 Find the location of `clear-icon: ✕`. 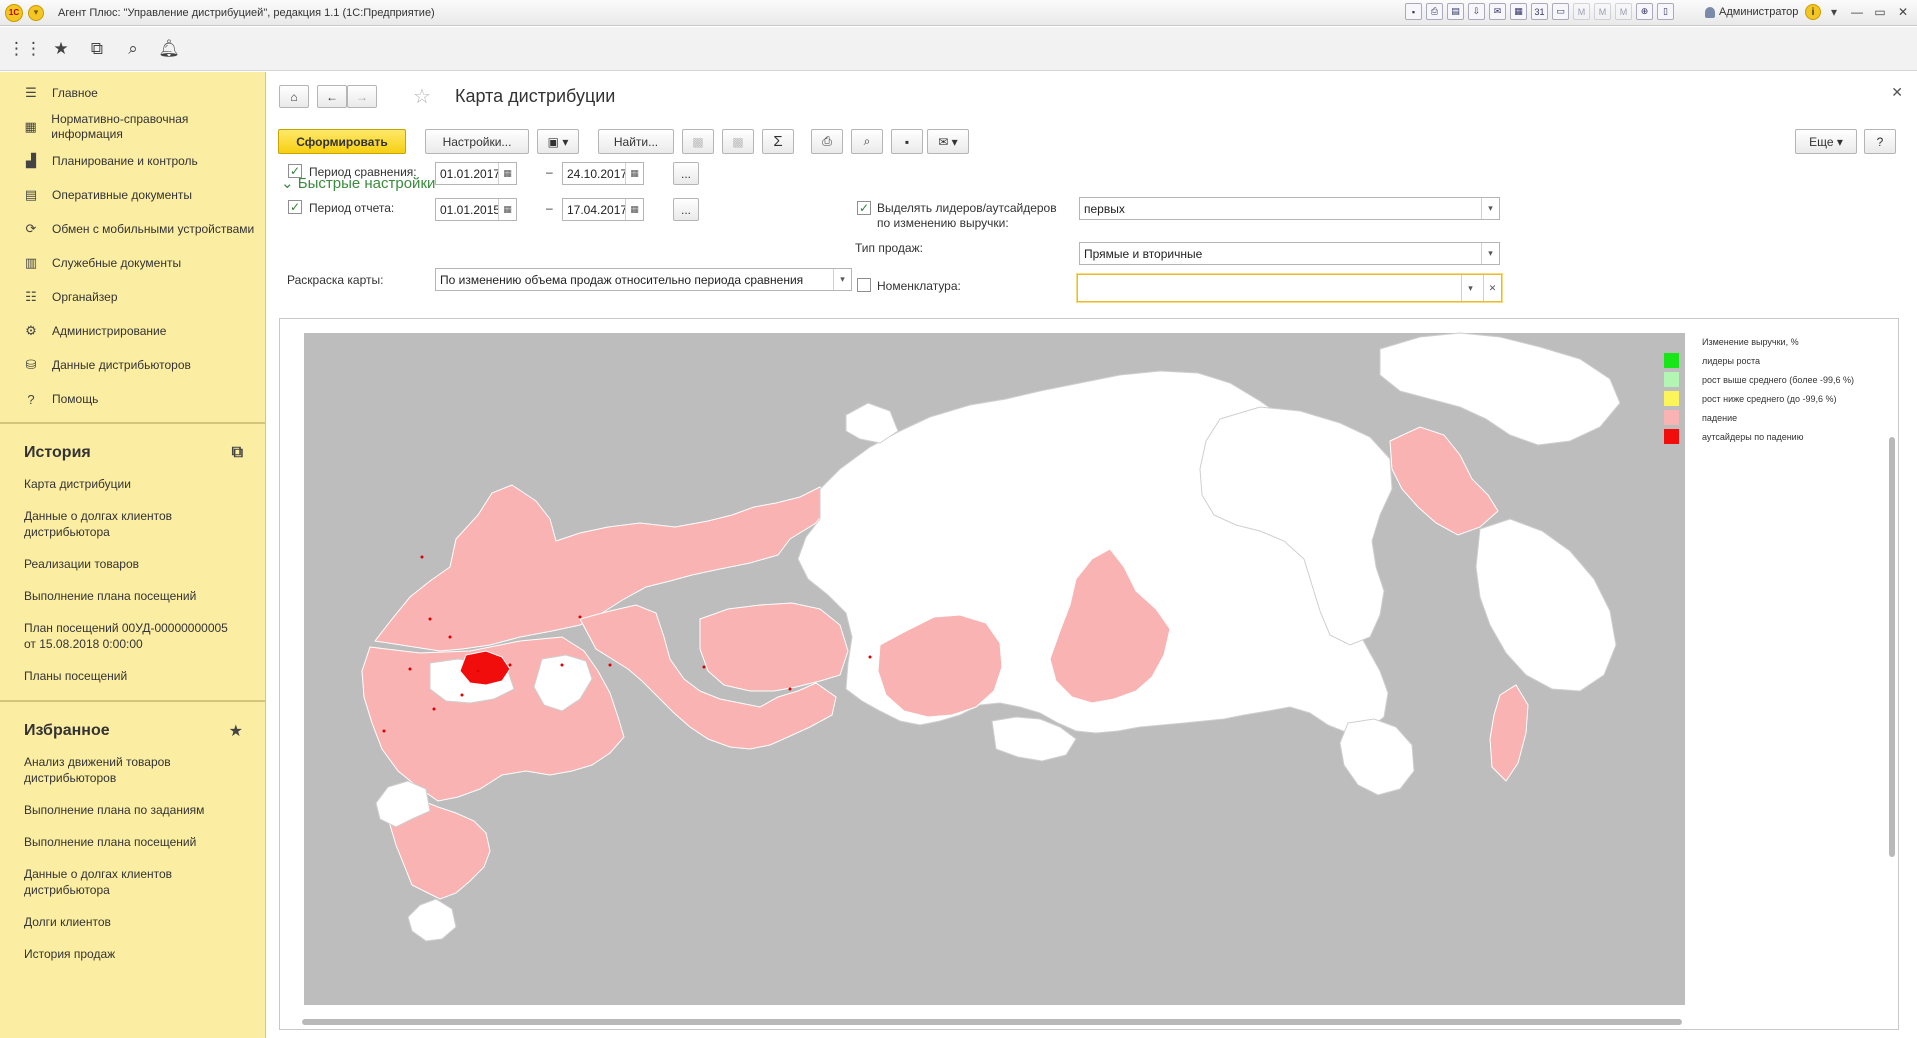

clear-icon: ✕ is located at coordinates (1492, 288).